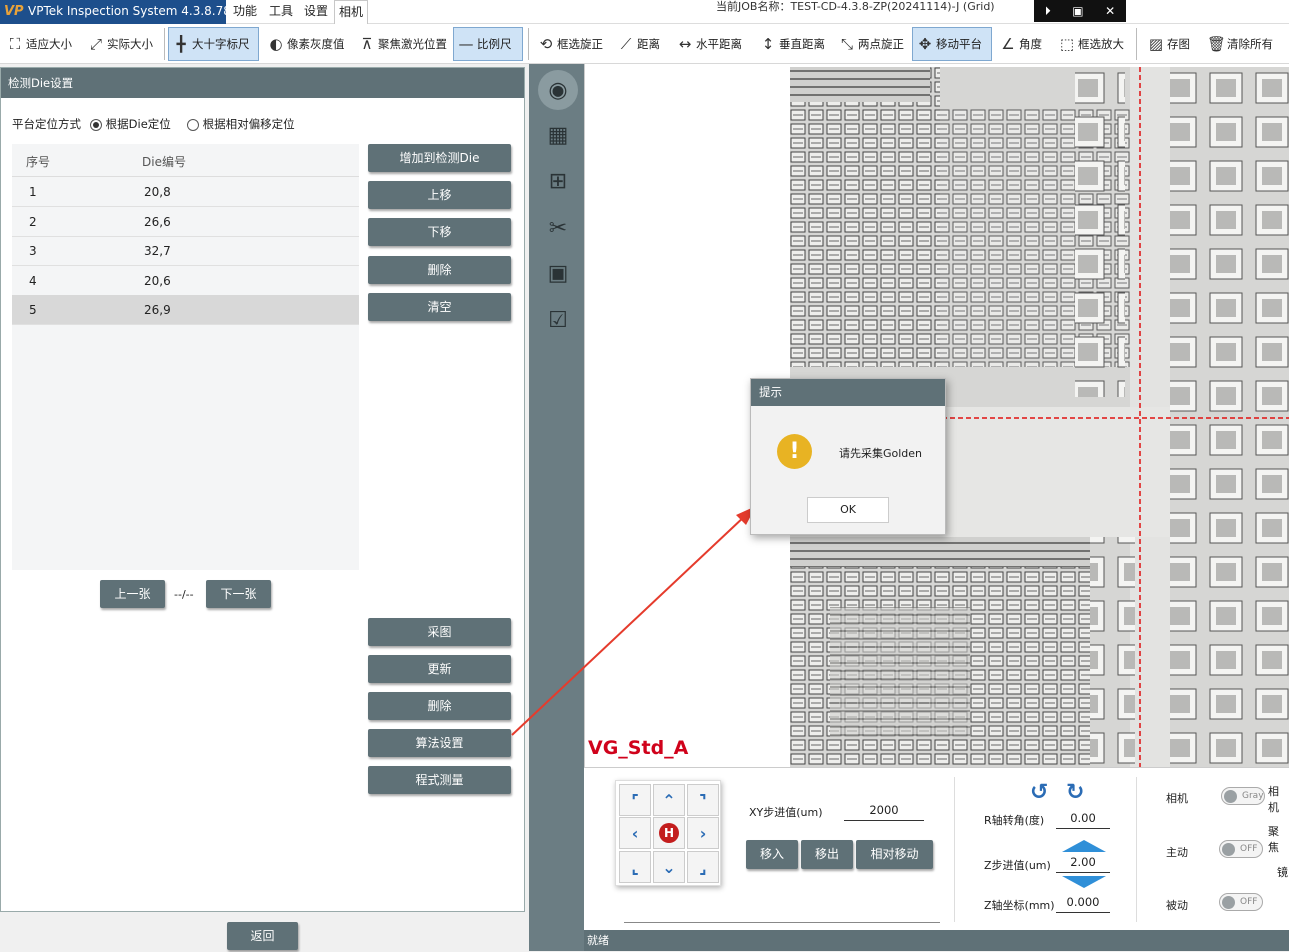  Describe the element at coordinates (181, 44) in the screenshot. I see `crosshair-icon: ╋` at that location.